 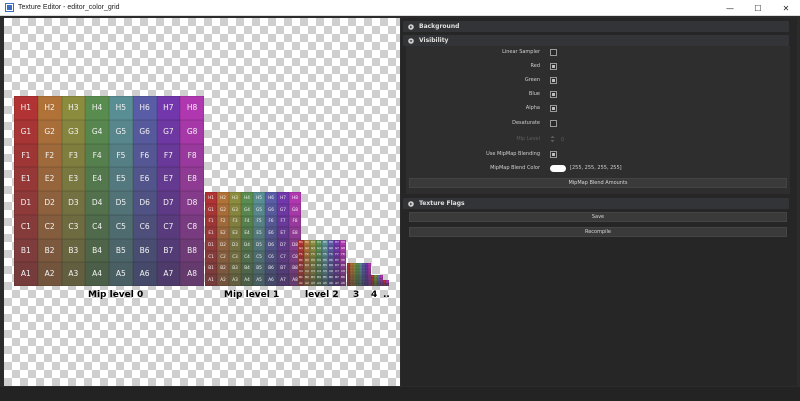 What do you see at coordinates (235, 198) in the screenshot?
I see `grid-cell: H3` at bounding box center [235, 198].